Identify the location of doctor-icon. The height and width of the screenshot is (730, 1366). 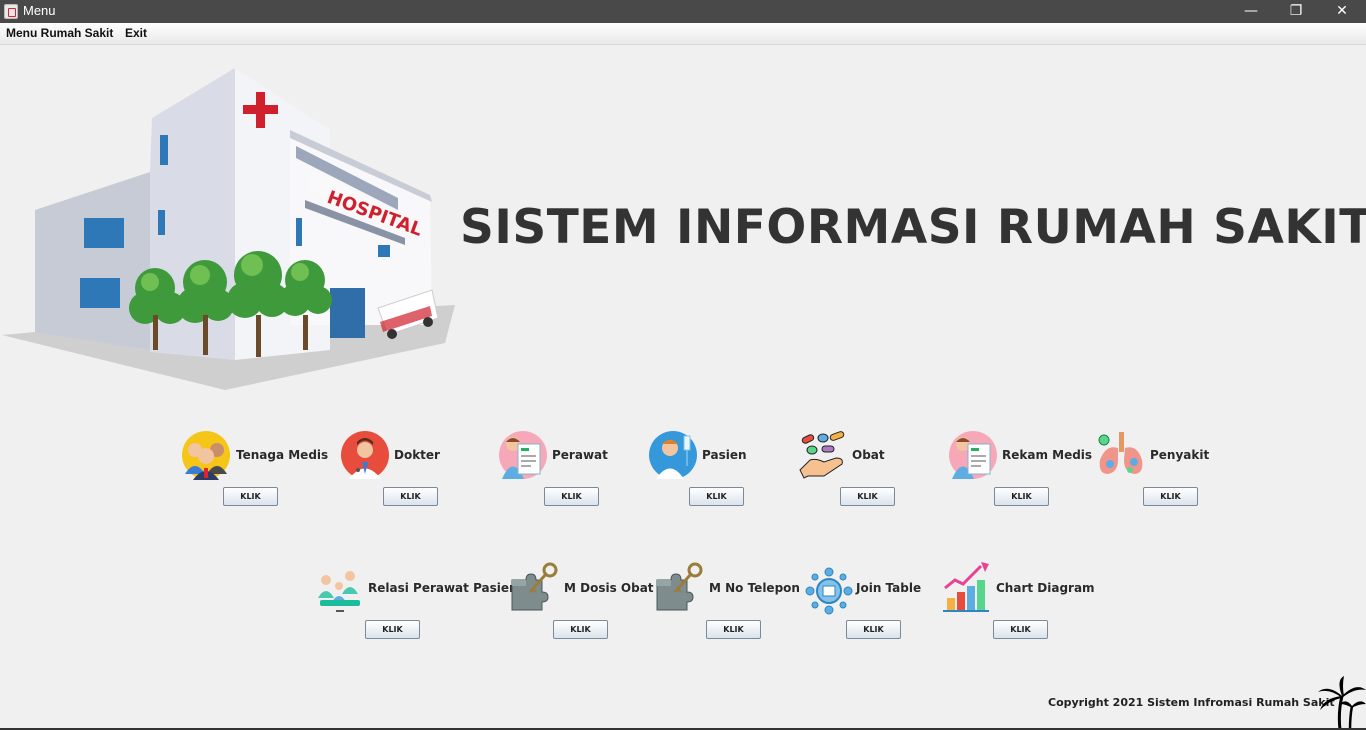
(365, 455).